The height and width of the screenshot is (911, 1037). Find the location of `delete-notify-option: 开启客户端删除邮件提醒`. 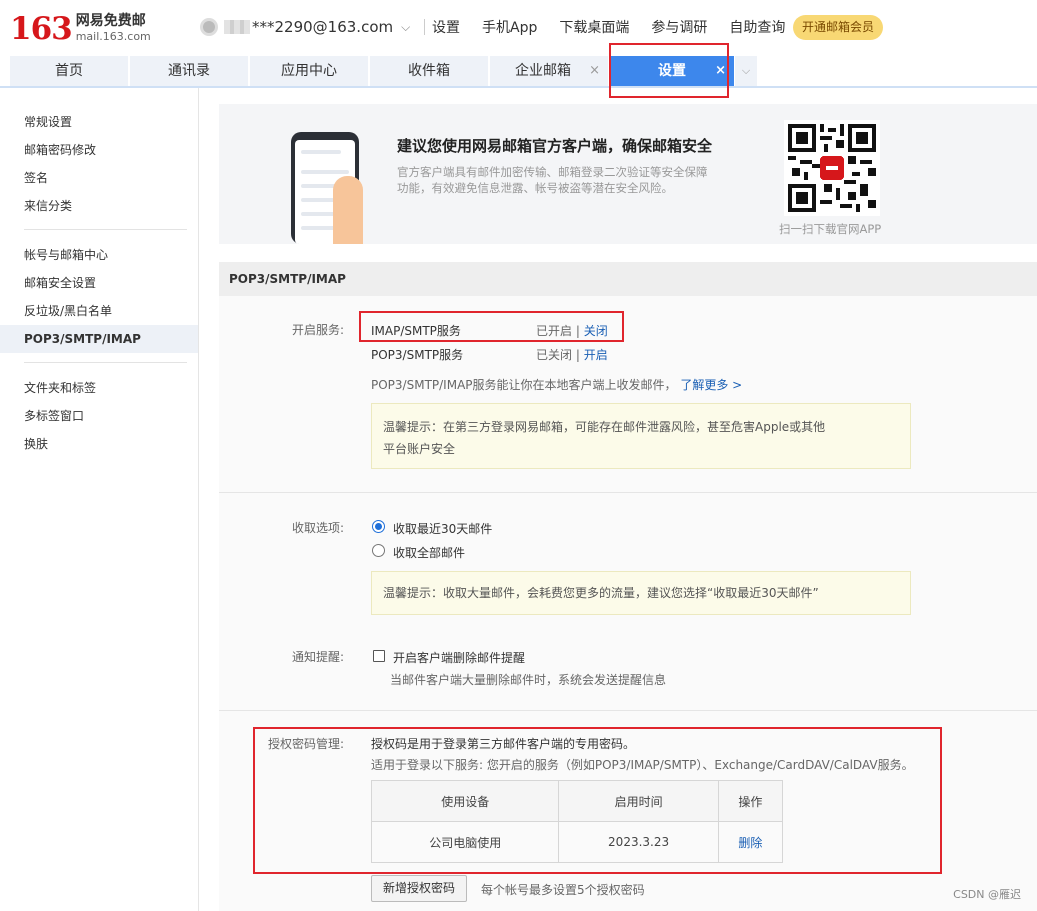

delete-notify-option: 开启客户端删除邮件提醒 is located at coordinates (459, 657).